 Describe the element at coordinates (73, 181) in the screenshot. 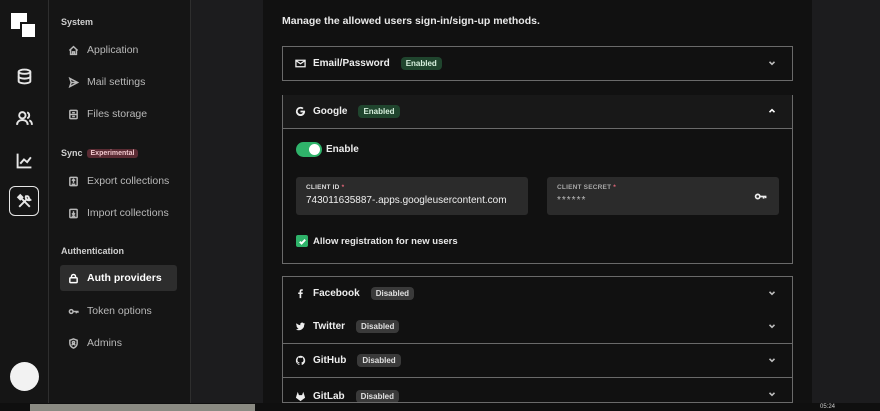

I see `export-icon` at that location.